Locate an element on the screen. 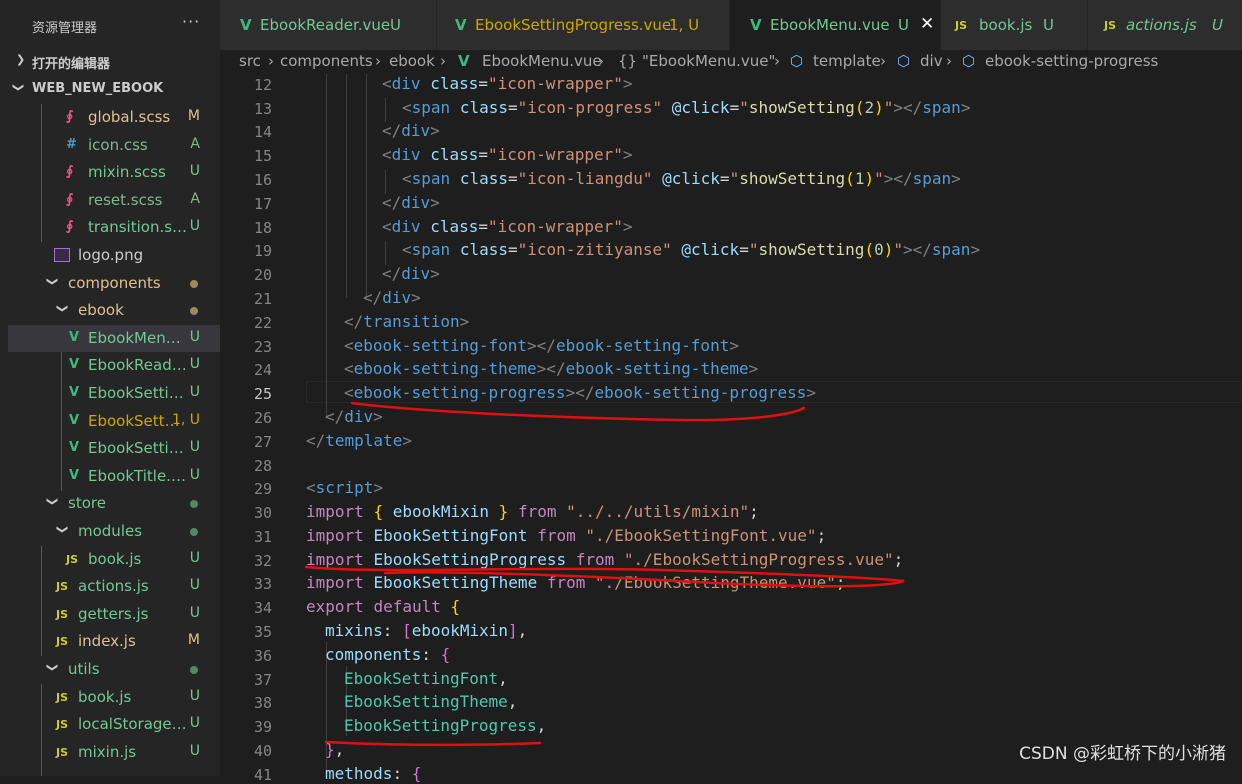 The width and height of the screenshot is (1242, 784). line-number: 12 is located at coordinates (262, 85).